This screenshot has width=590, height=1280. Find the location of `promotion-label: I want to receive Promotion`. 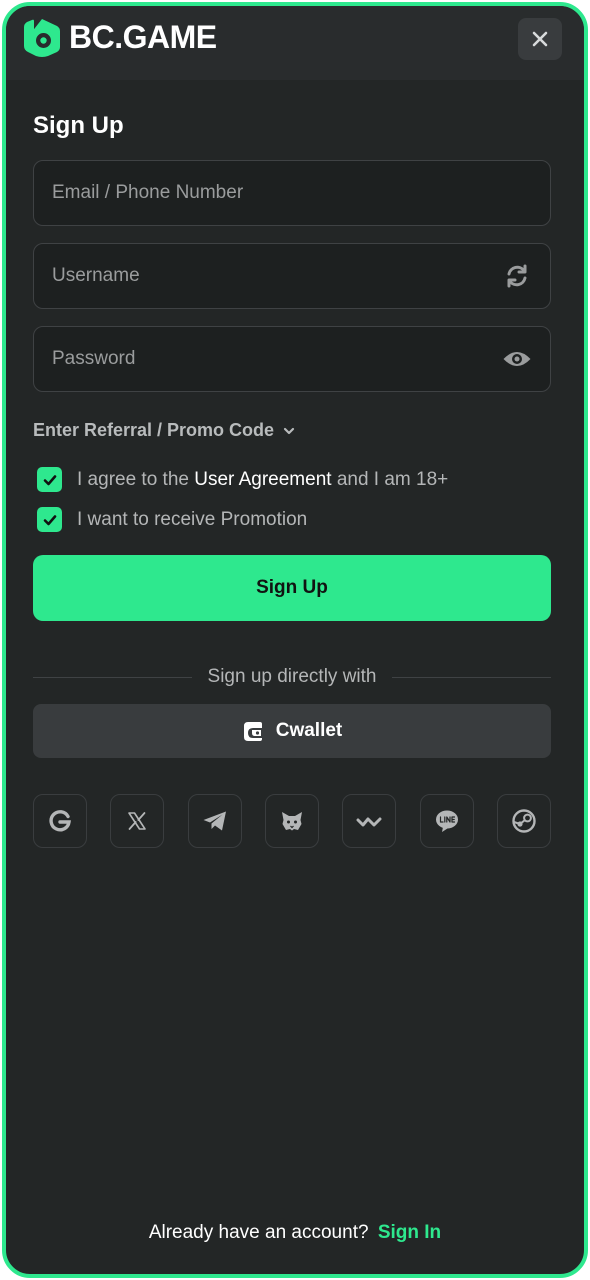

promotion-label: I want to receive Promotion is located at coordinates (192, 519).